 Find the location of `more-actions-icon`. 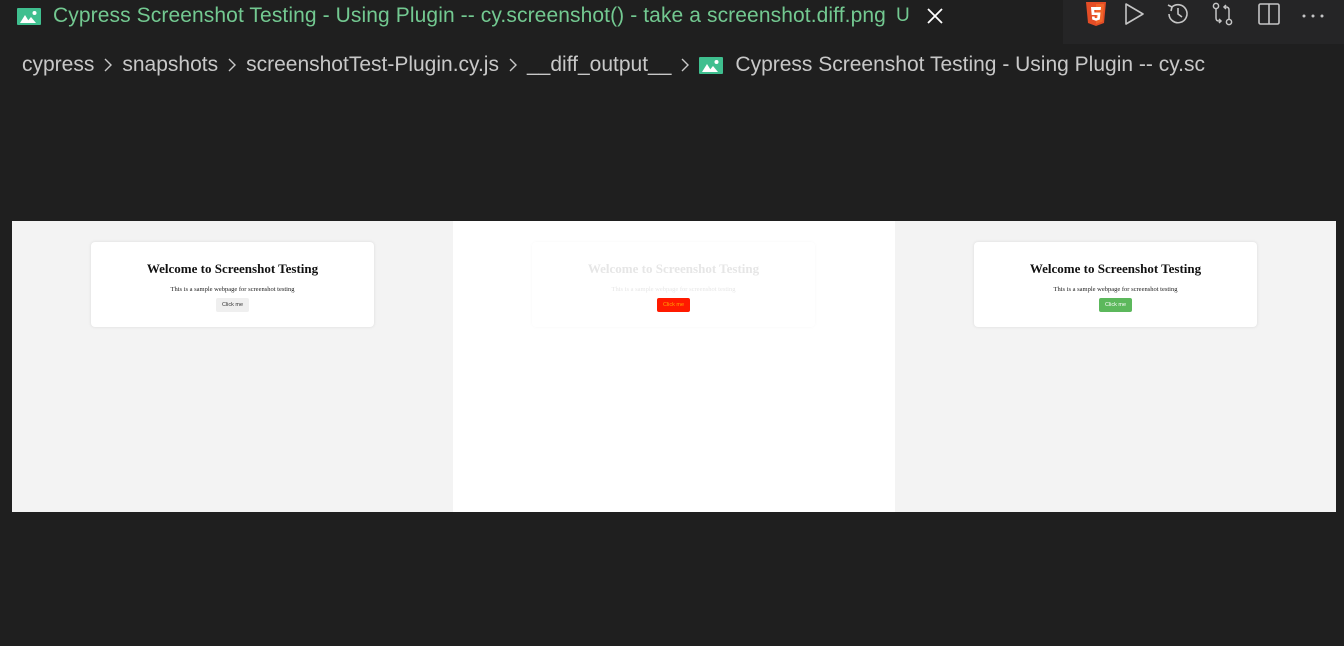

more-actions-icon is located at coordinates (1313, 16).